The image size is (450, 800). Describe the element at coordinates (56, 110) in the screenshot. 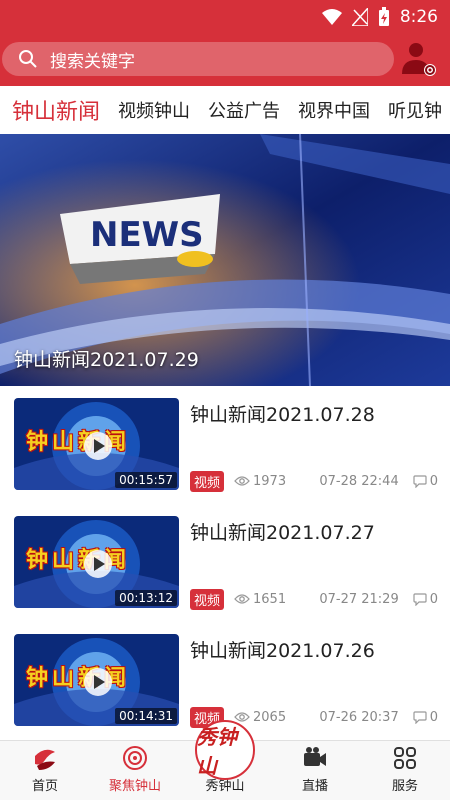

I see `tab-zhongshan-news: 钟山新闻` at that location.